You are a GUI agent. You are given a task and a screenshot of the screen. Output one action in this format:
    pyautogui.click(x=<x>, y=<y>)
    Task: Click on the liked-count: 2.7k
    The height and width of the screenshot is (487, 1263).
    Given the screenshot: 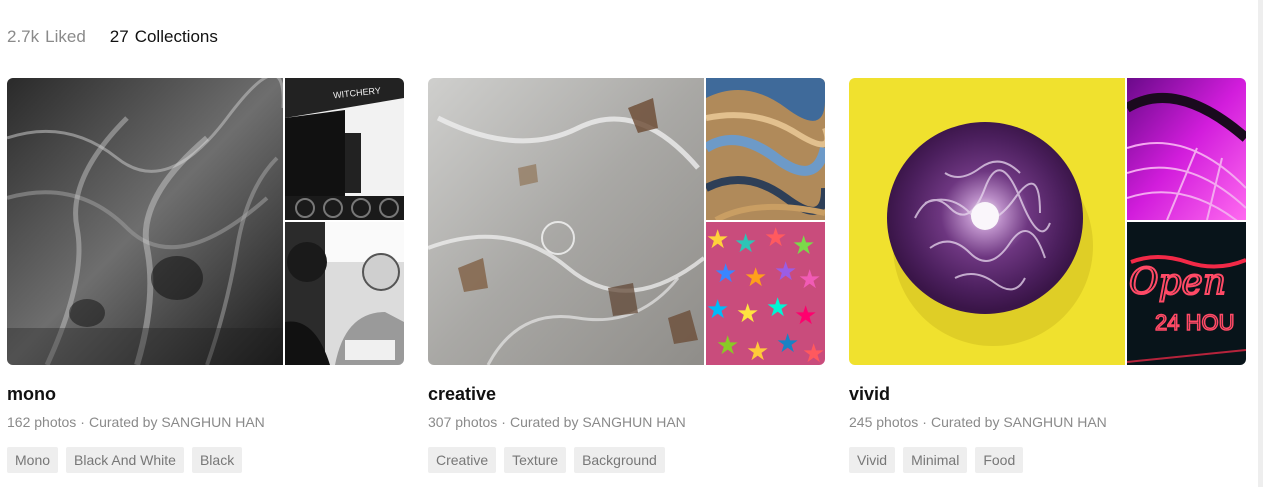 What is the action you would take?
    pyautogui.click(x=23, y=36)
    